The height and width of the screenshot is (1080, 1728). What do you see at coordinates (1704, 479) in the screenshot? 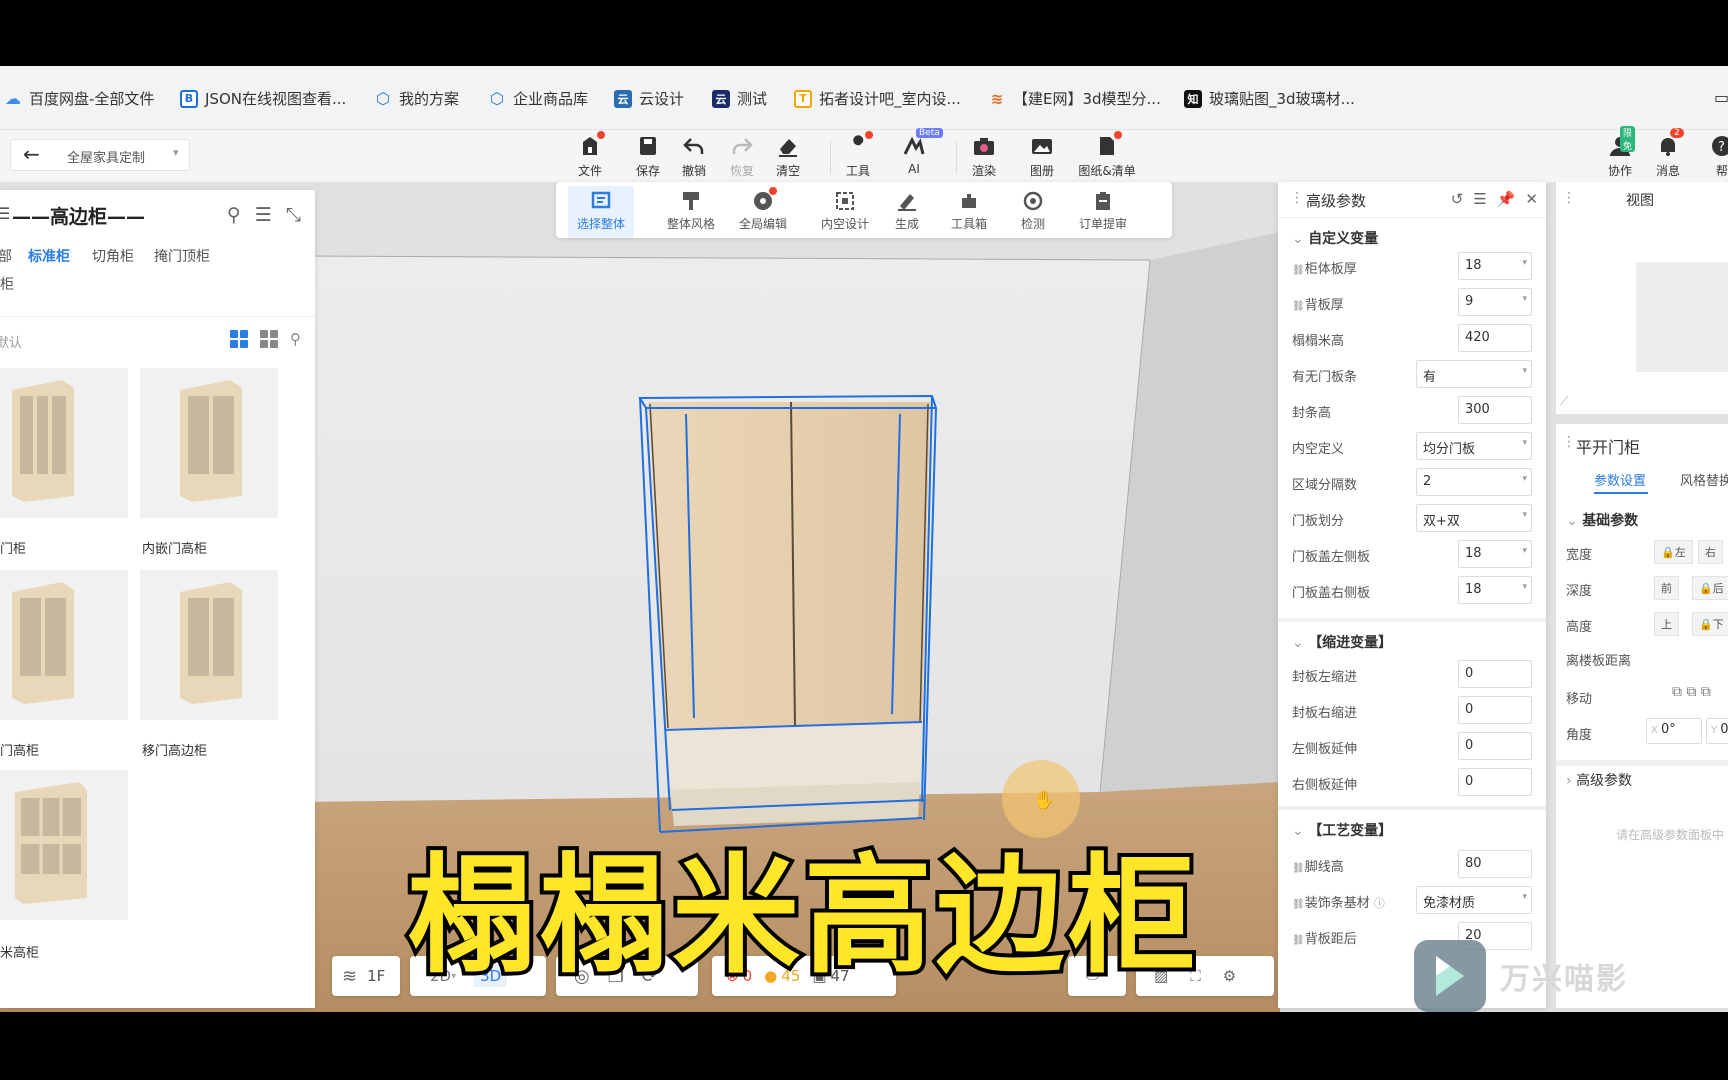
I see `tab-style-replace: 风格替换` at bounding box center [1704, 479].